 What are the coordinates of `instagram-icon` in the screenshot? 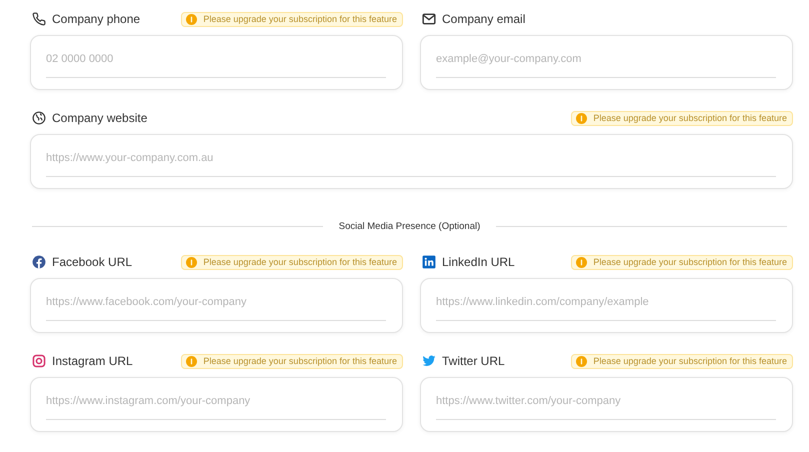 It's located at (39, 361).